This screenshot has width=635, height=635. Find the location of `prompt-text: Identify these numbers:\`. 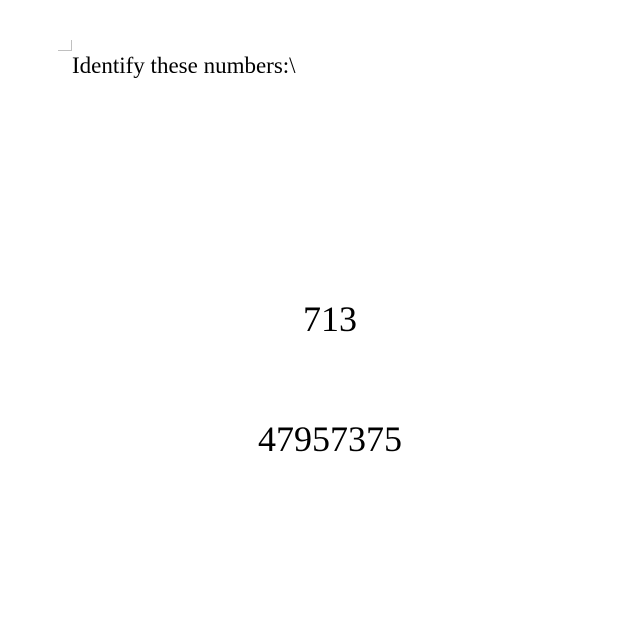

prompt-text: Identify these numbers:\ is located at coordinates (184, 65).